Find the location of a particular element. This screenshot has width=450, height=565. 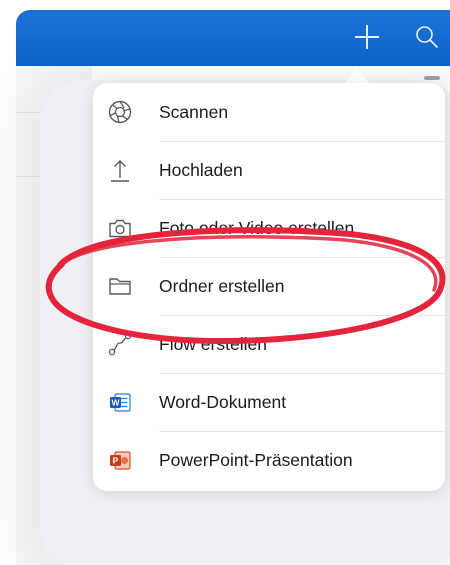

background-indicator is located at coordinates (432, 78).